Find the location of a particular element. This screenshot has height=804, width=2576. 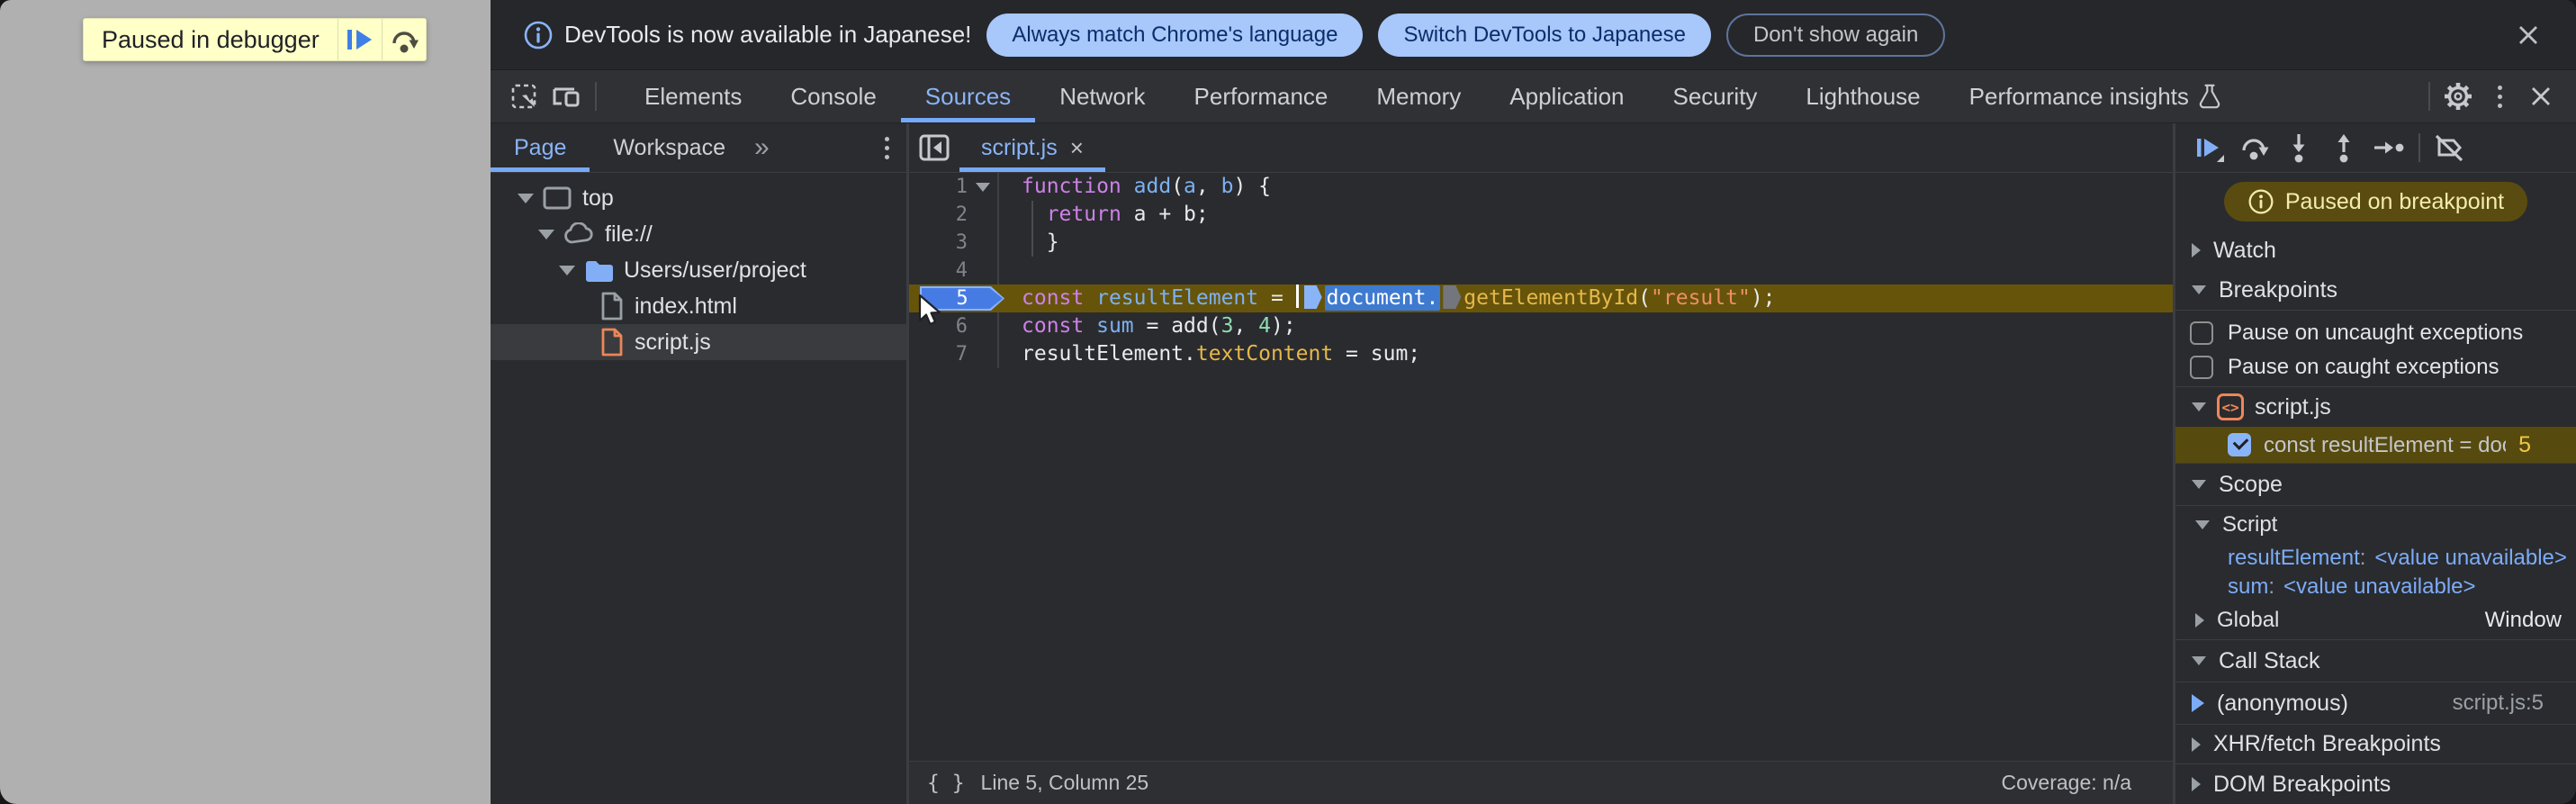

cloud-icon is located at coordinates (578, 234).